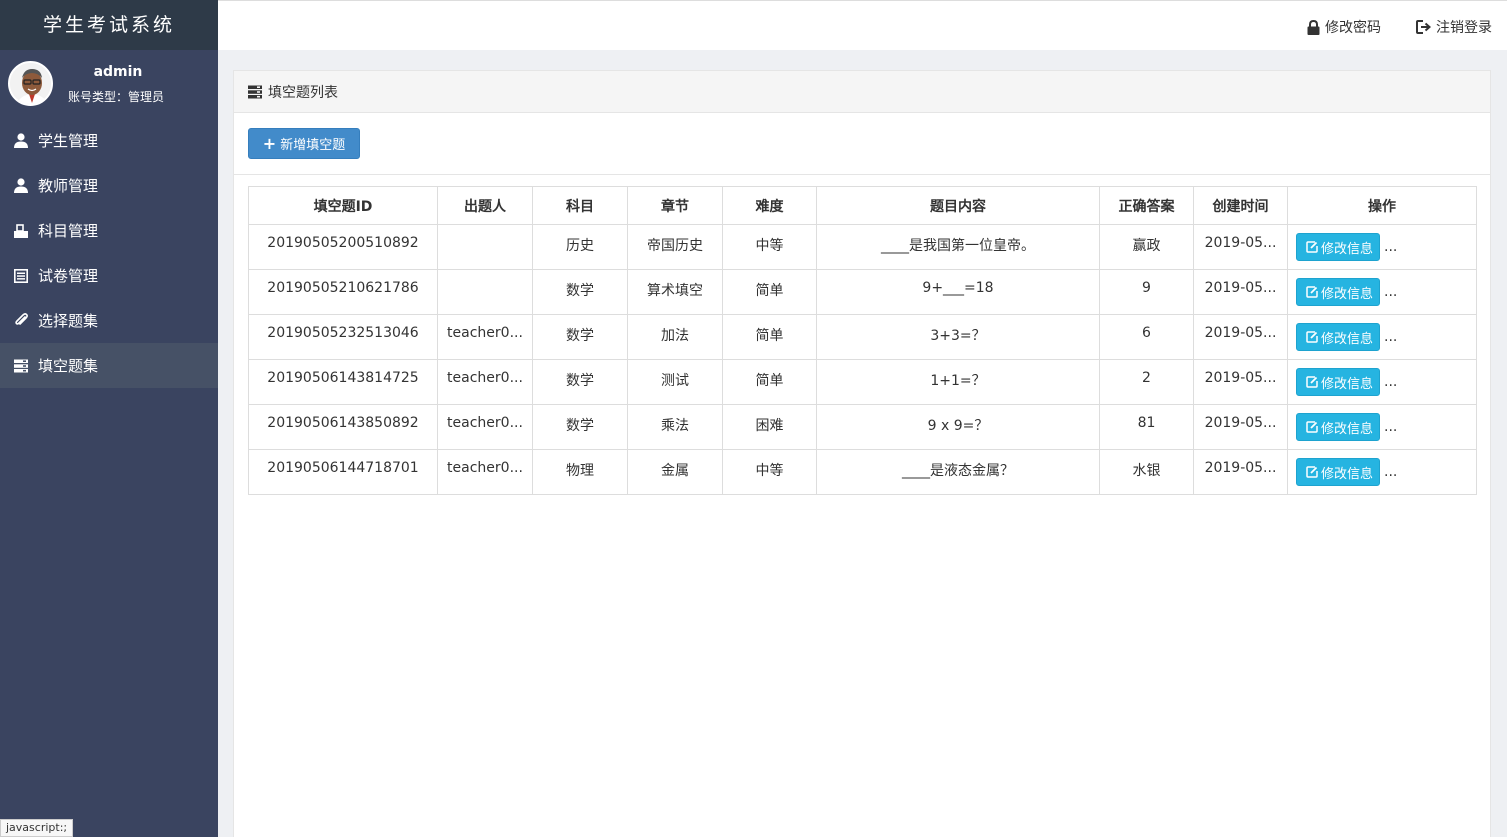 This screenshot has height=837, width=1507. What do you see at coordinates (958, 247) in the screenshot?
I see `cell-content: ____是我国第一位皇帝。` at bounding box center [958, 247].